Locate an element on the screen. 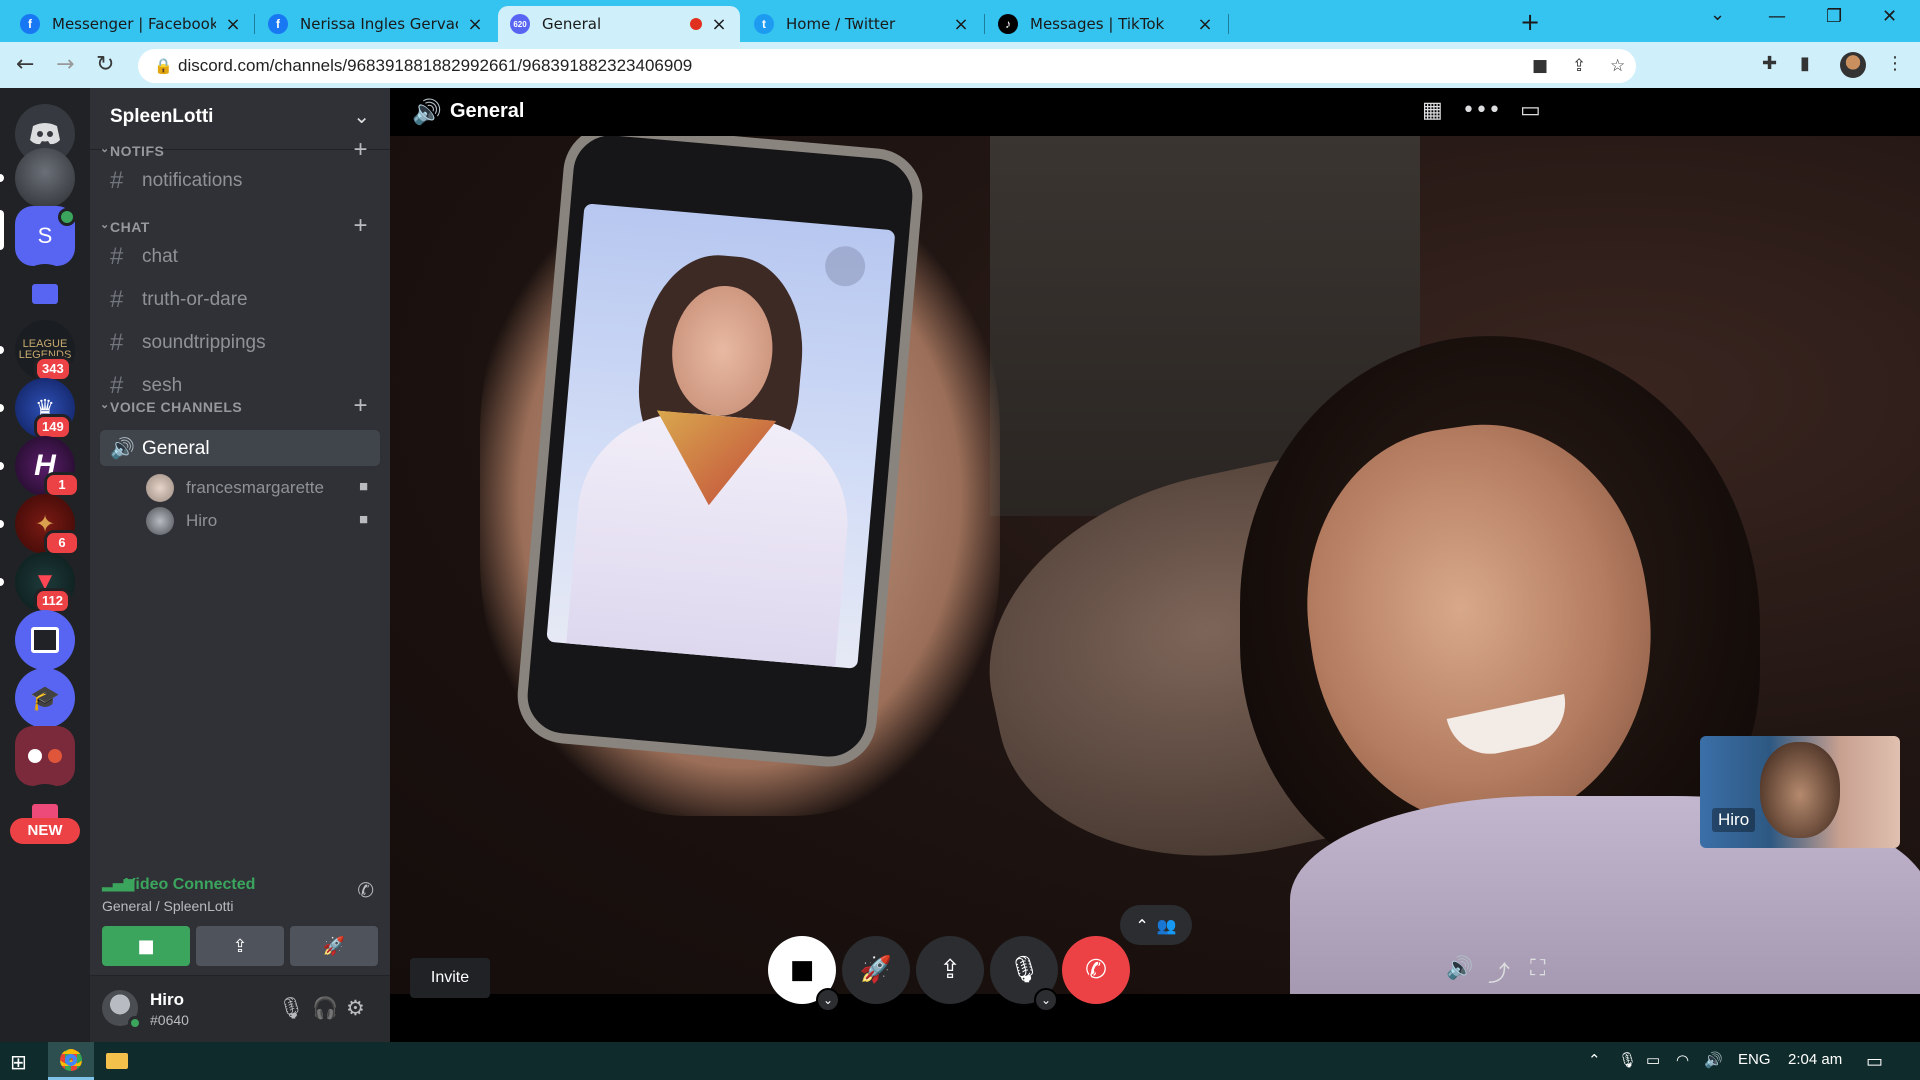 The image size is (1920, 1080). tray-microphone-icon: 🎙 is located at coordinates (1627, 1060).